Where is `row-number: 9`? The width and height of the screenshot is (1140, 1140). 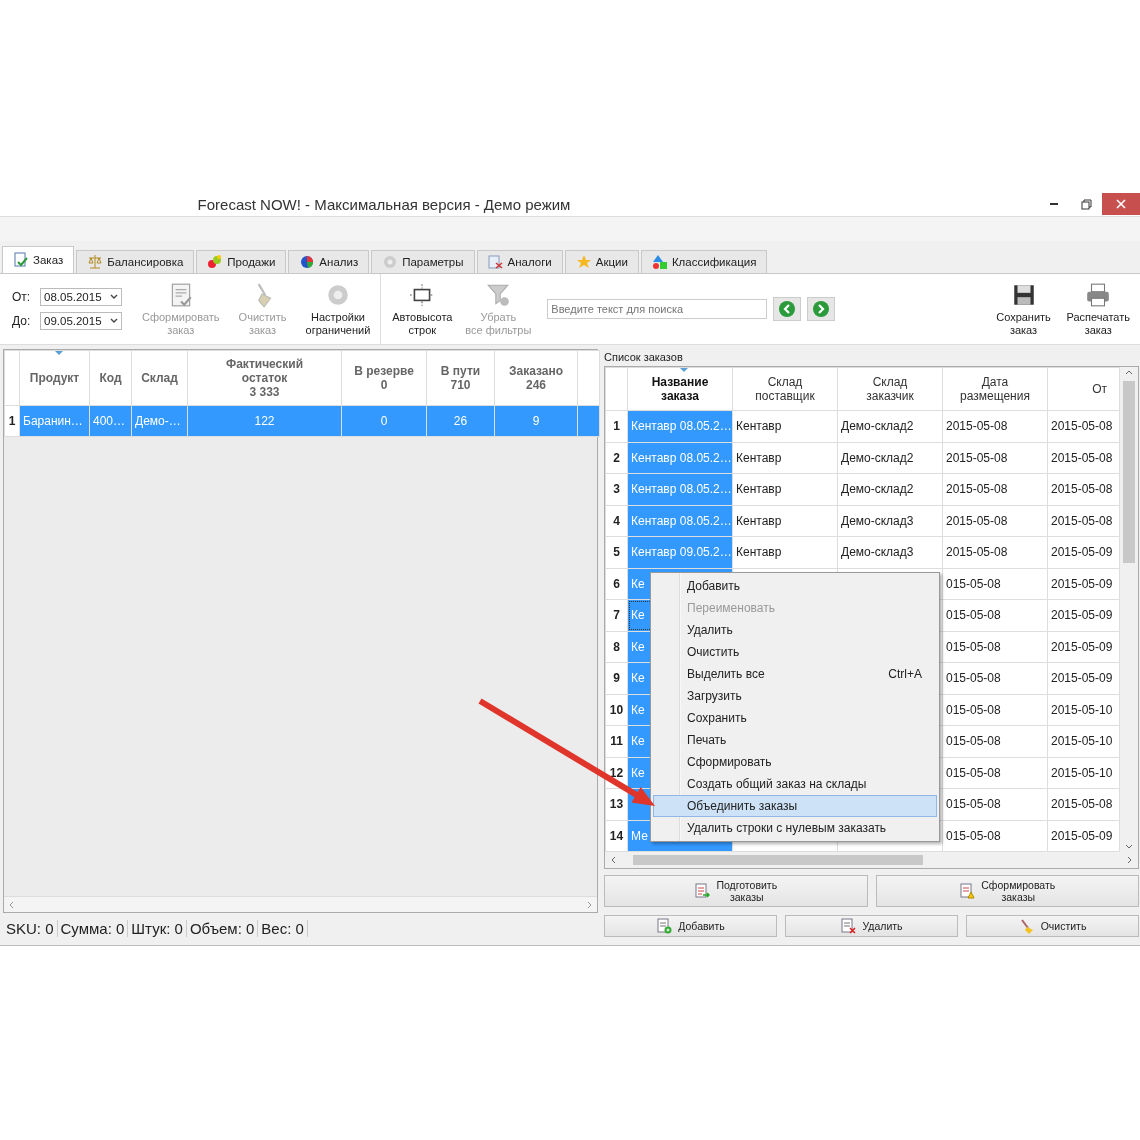 row-number: 9 is located at coordinates (616, 678).